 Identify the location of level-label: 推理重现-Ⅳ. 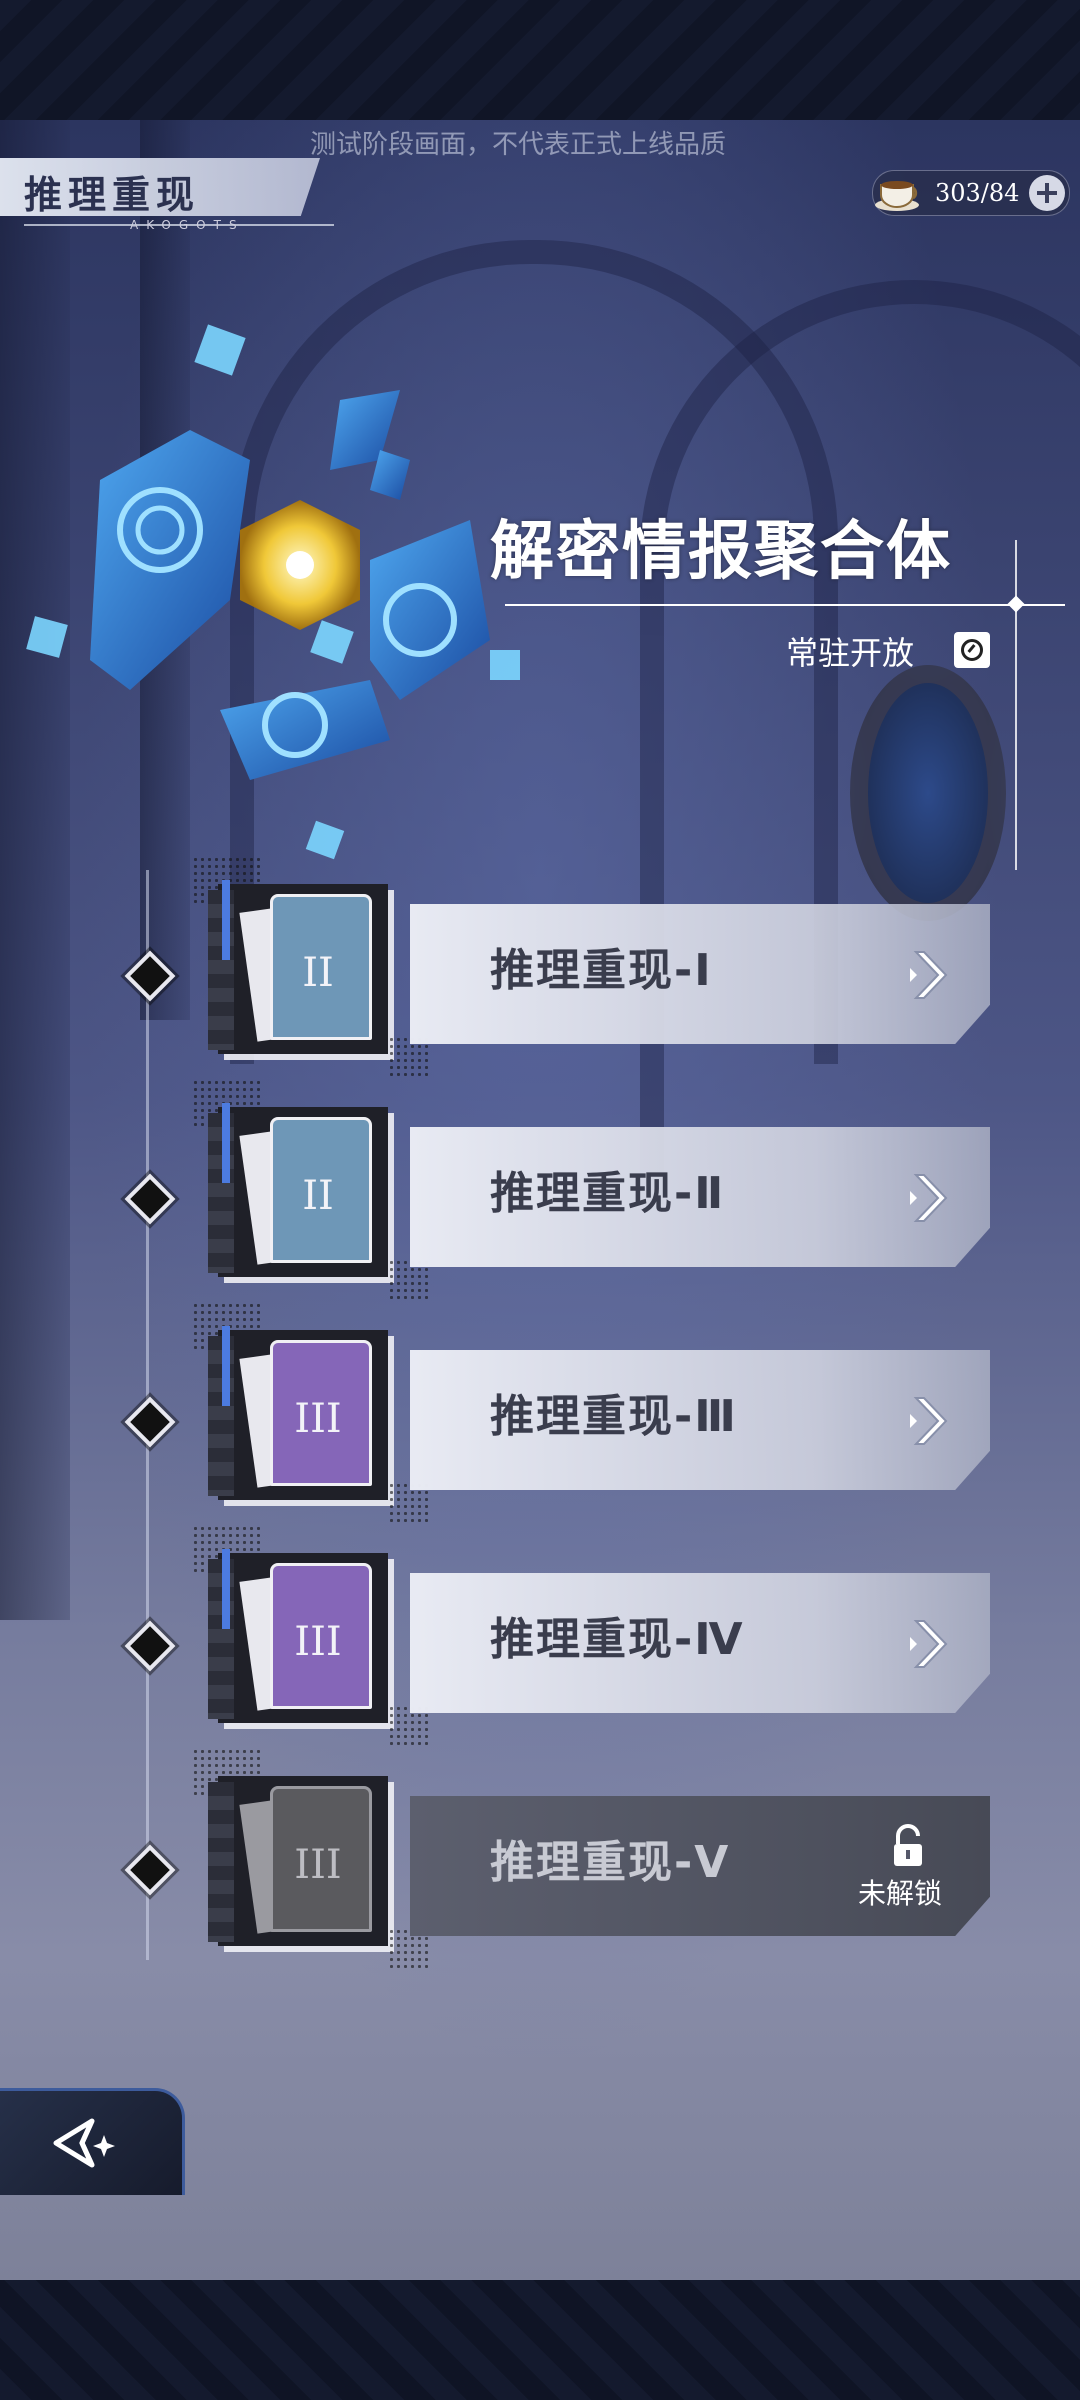
(617, 1639).